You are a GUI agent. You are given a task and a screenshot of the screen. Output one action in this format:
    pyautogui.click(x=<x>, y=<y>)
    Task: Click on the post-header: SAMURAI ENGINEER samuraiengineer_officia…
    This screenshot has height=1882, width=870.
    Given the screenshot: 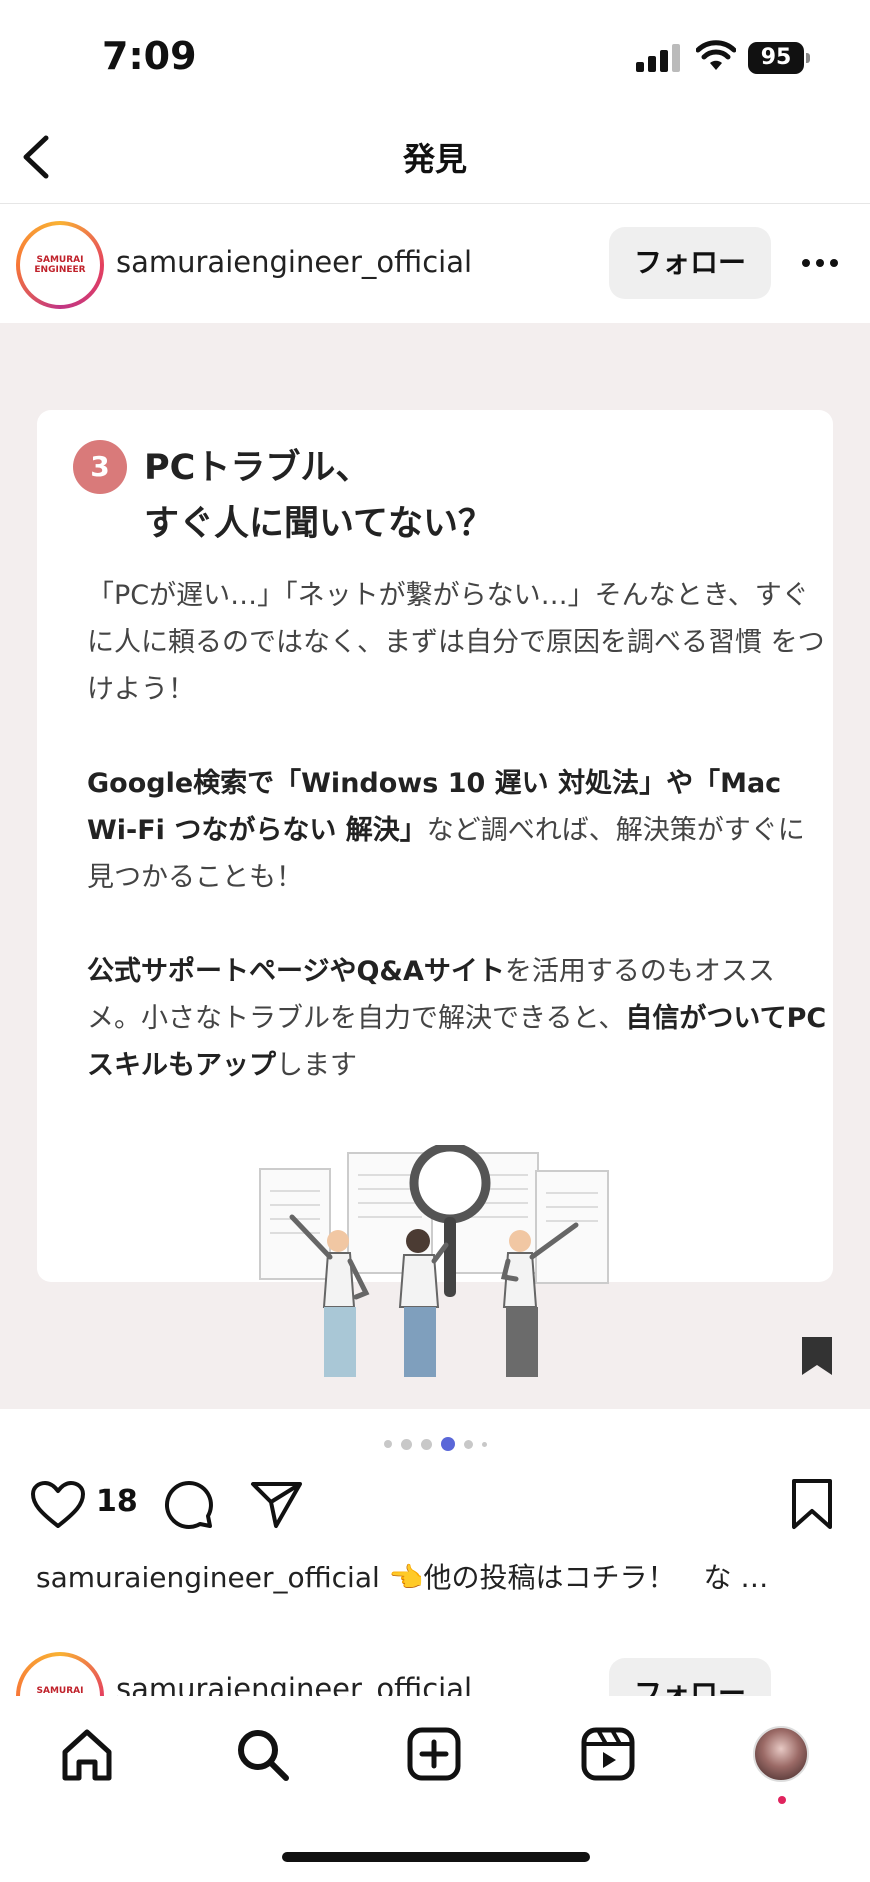 What is the action you would take?
    pyautogui.click(x=435, y=264)
    